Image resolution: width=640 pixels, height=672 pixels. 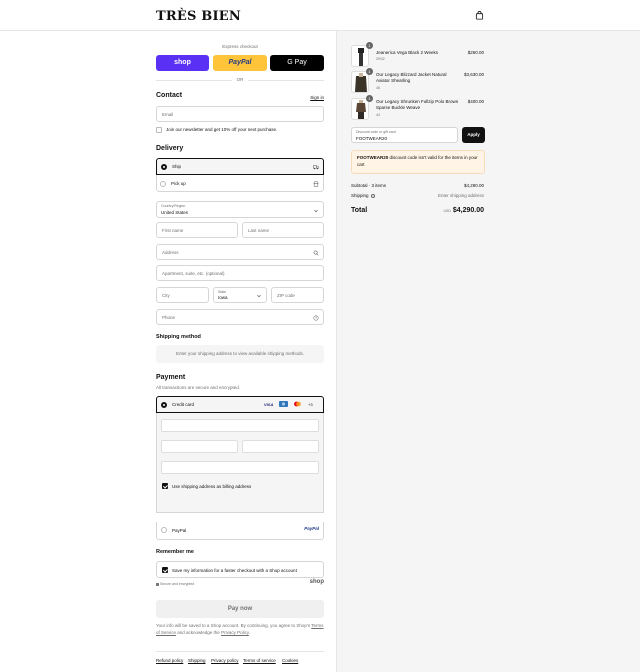 I want to click on email-placeholder: Email, so click(x=168, y=114).